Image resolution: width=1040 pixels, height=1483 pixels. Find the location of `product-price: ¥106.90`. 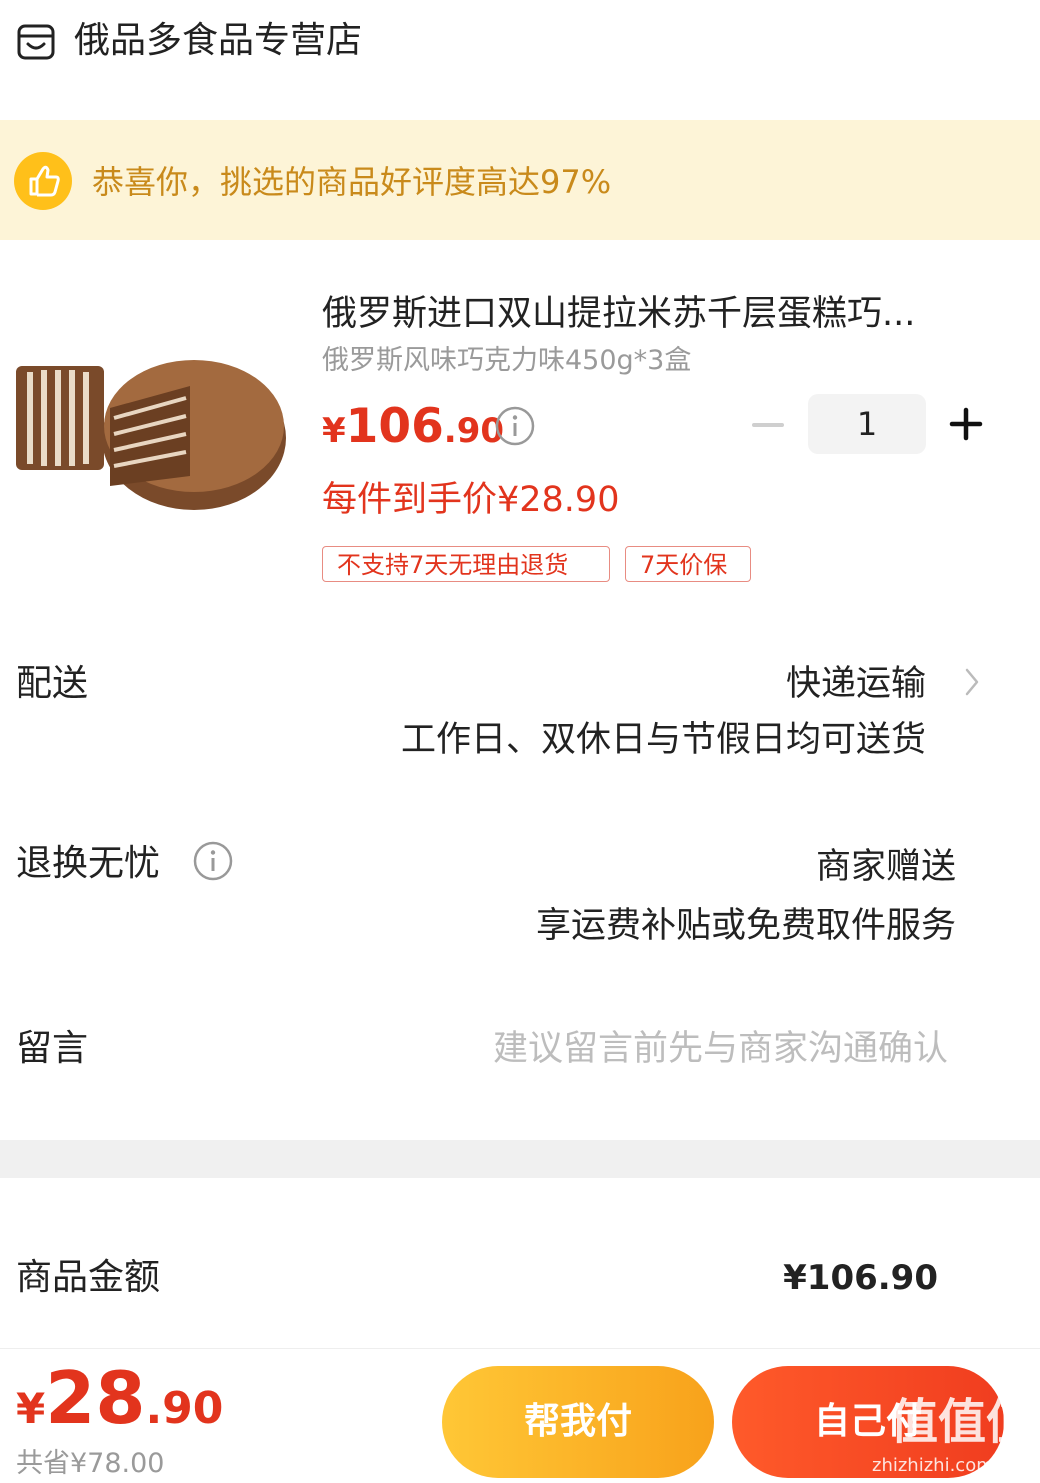

product-price: ¥106.90 is located at coordinates (413, 429).